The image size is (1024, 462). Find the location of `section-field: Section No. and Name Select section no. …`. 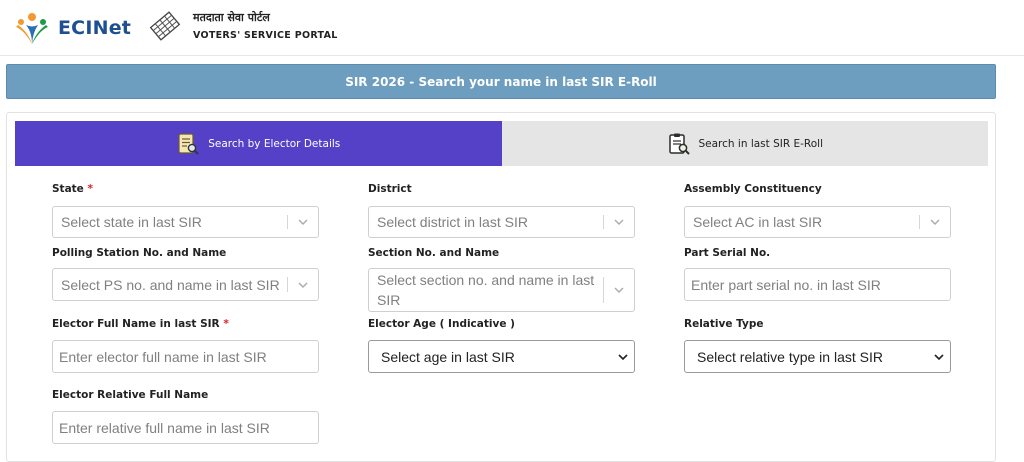

section-field: Section No. and Name Select section no. … is located at coordinates (501, 279).